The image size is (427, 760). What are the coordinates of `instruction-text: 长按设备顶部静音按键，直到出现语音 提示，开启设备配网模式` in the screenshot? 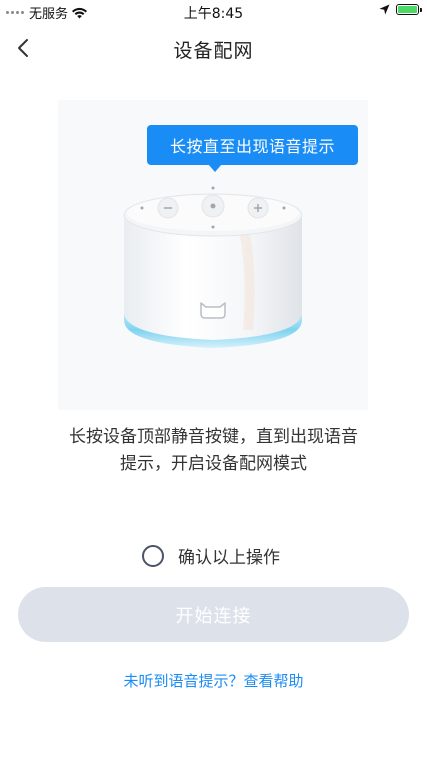 It's located at (213, 451).